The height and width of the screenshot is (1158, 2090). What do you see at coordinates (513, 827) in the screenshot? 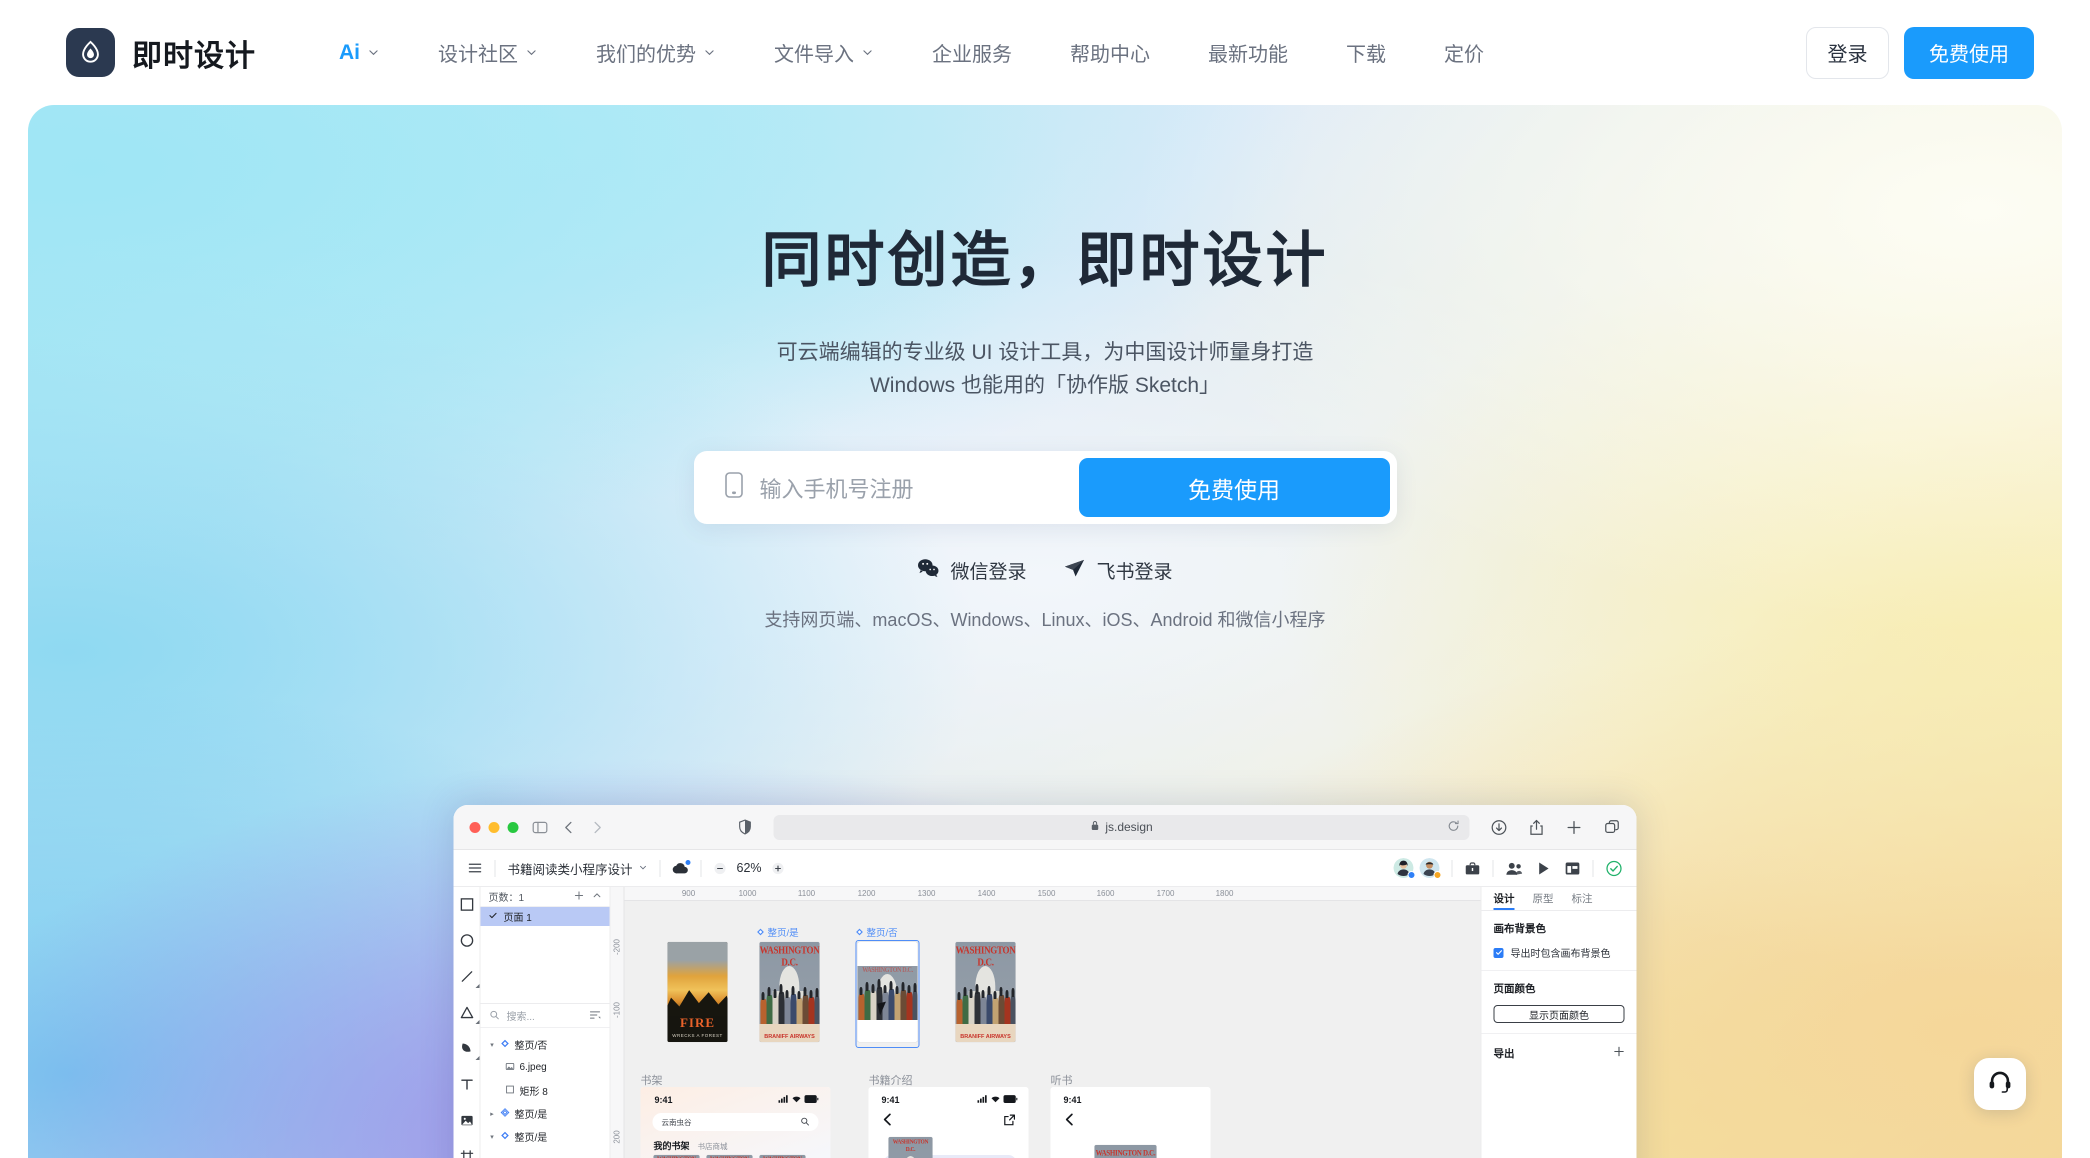
I see `maximize-window-icon` at bounding box center [513, 827].